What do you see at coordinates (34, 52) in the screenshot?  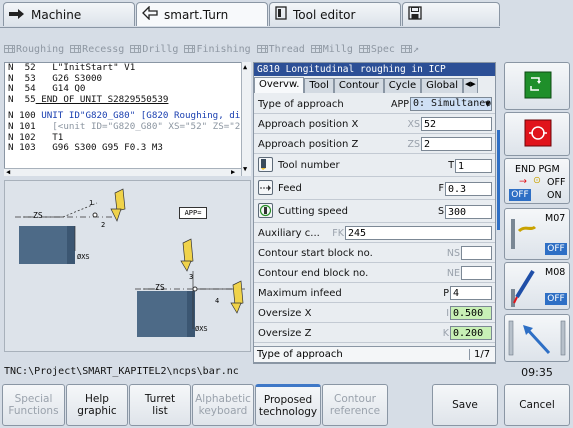 I see `menu-roughing: Roughing` at bounding box center [34, 52].